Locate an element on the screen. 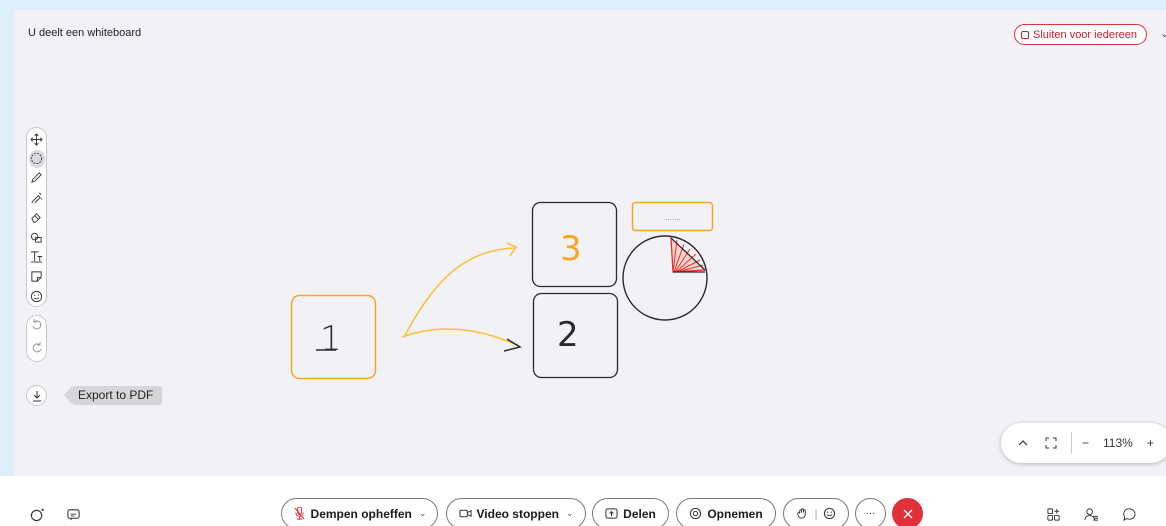  close-icon is located at coordinates (907, 513).